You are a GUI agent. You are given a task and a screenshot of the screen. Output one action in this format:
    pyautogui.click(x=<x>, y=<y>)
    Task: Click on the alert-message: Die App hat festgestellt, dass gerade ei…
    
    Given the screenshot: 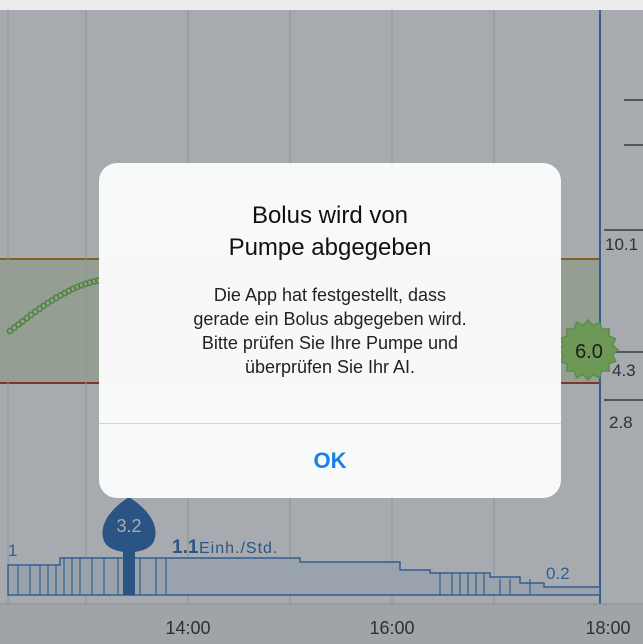 What is the action you would take?
    pyautogui.click(x=330, y=331)
    